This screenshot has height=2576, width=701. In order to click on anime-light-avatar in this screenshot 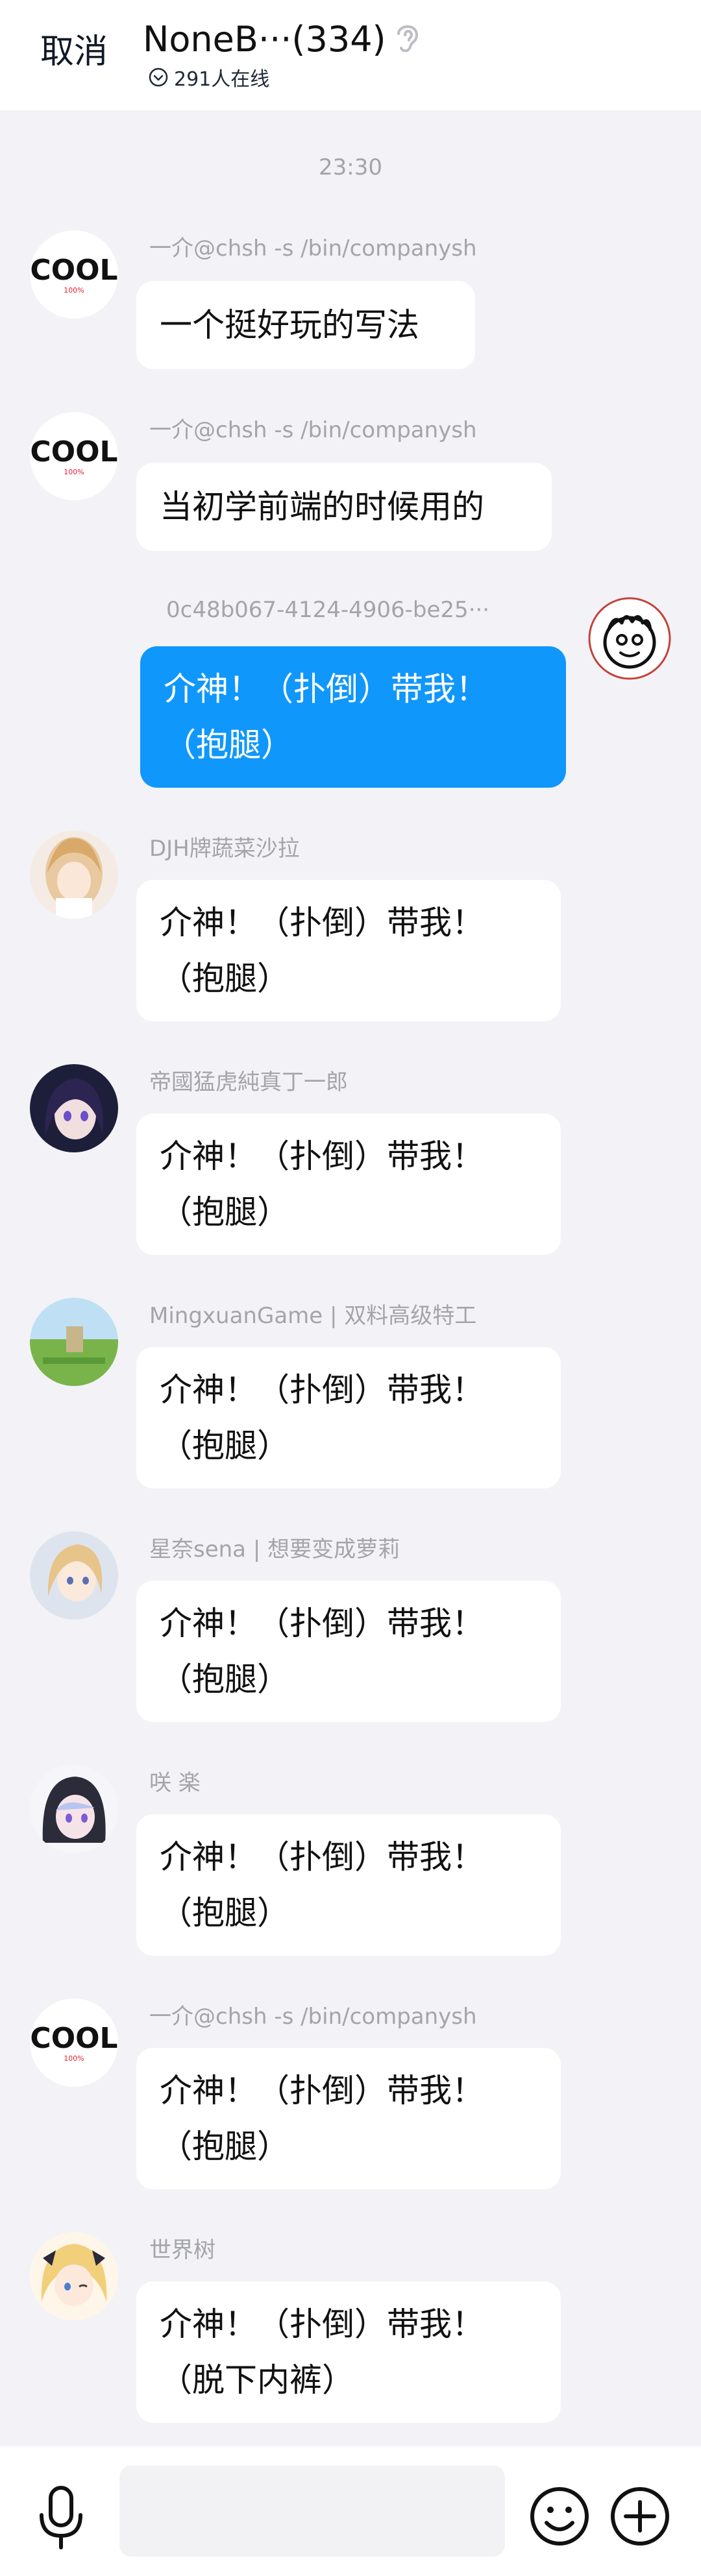, I will do `click(74, 1575)`.